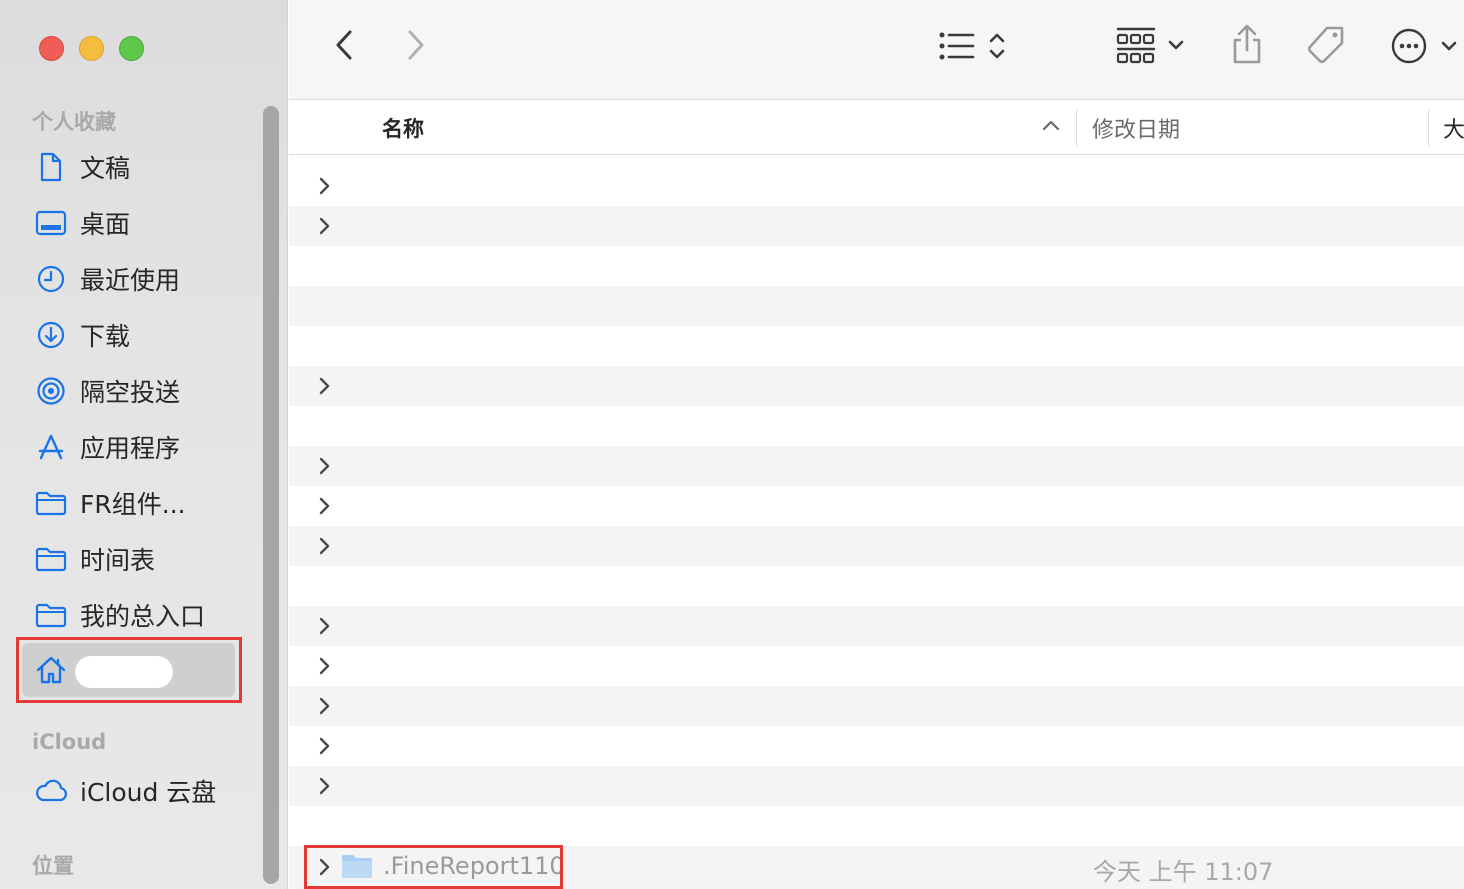 This screenshot has width=1464, height=889. I want to click on sidebar-scrollbar, so click(271, 495).